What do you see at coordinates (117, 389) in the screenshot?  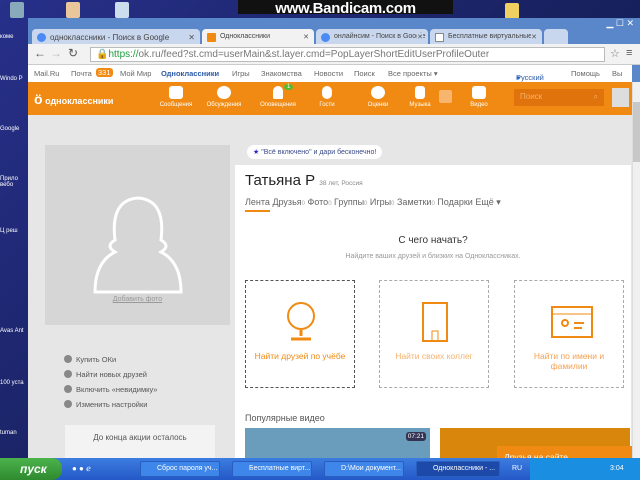 I see `menu-label: Включить «невидимку»` at bounding box center [117, 389].